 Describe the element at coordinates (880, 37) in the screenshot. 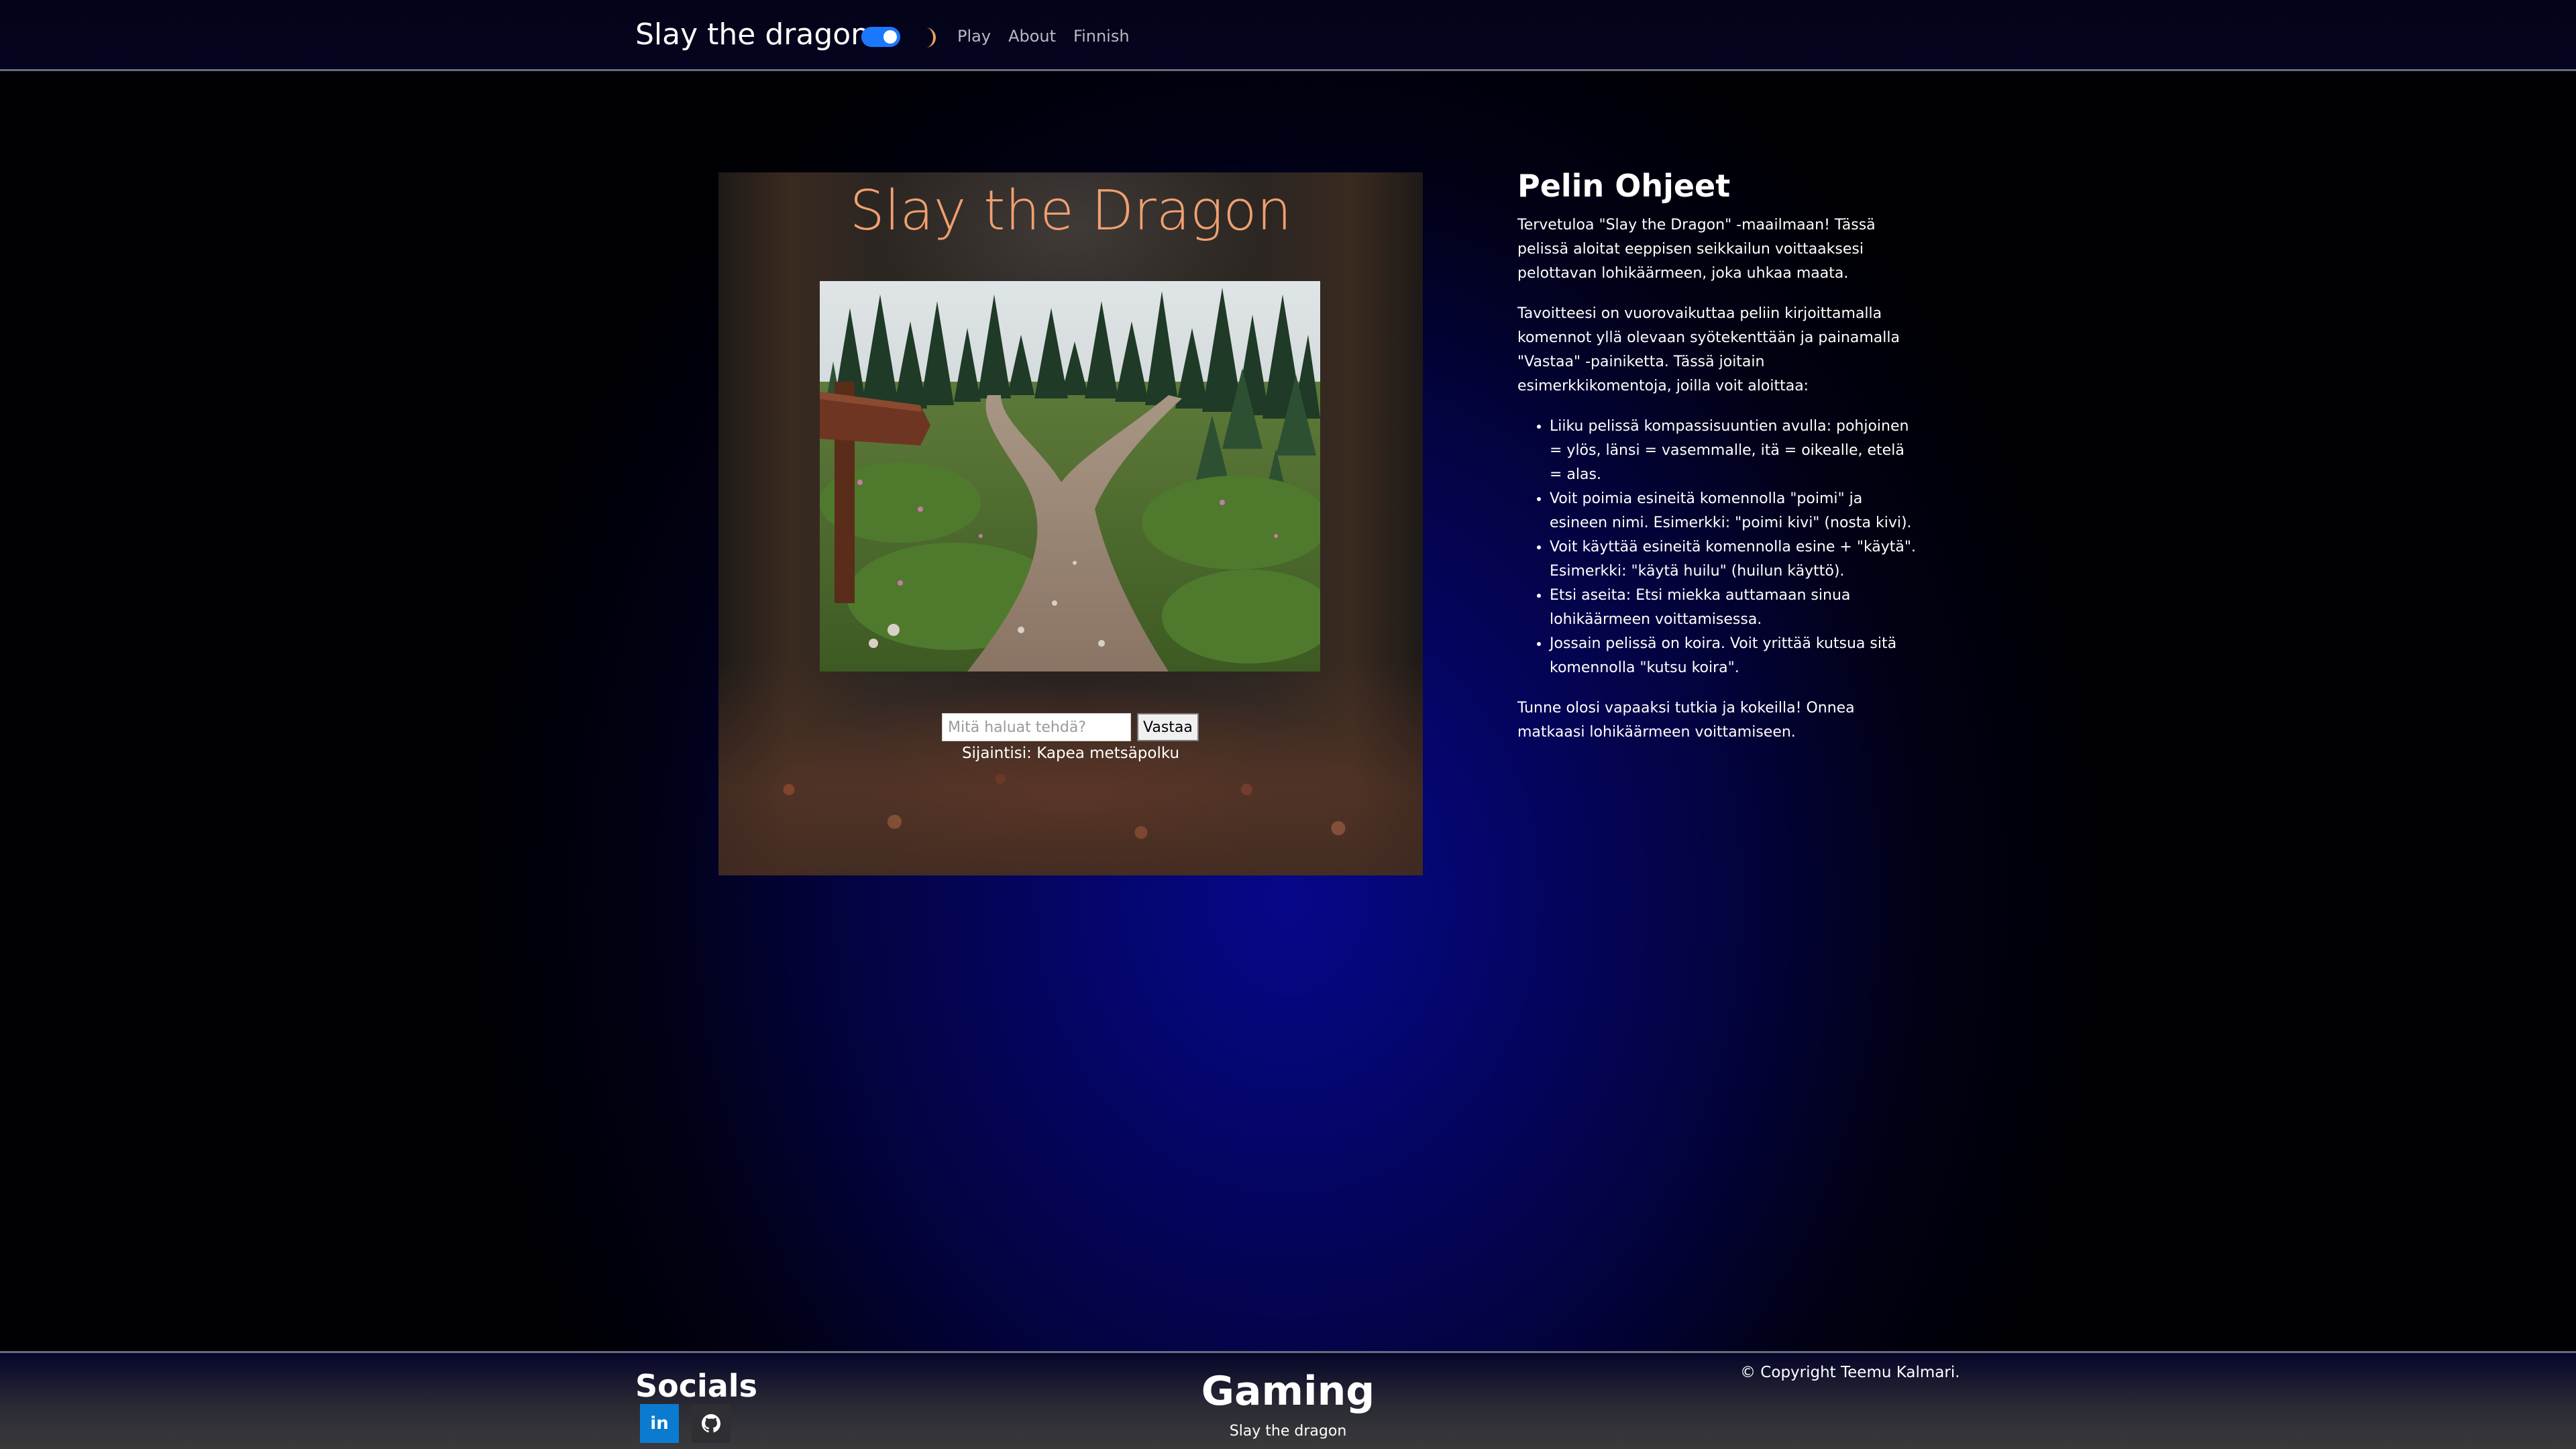

I see `theme-toggle` at that location.